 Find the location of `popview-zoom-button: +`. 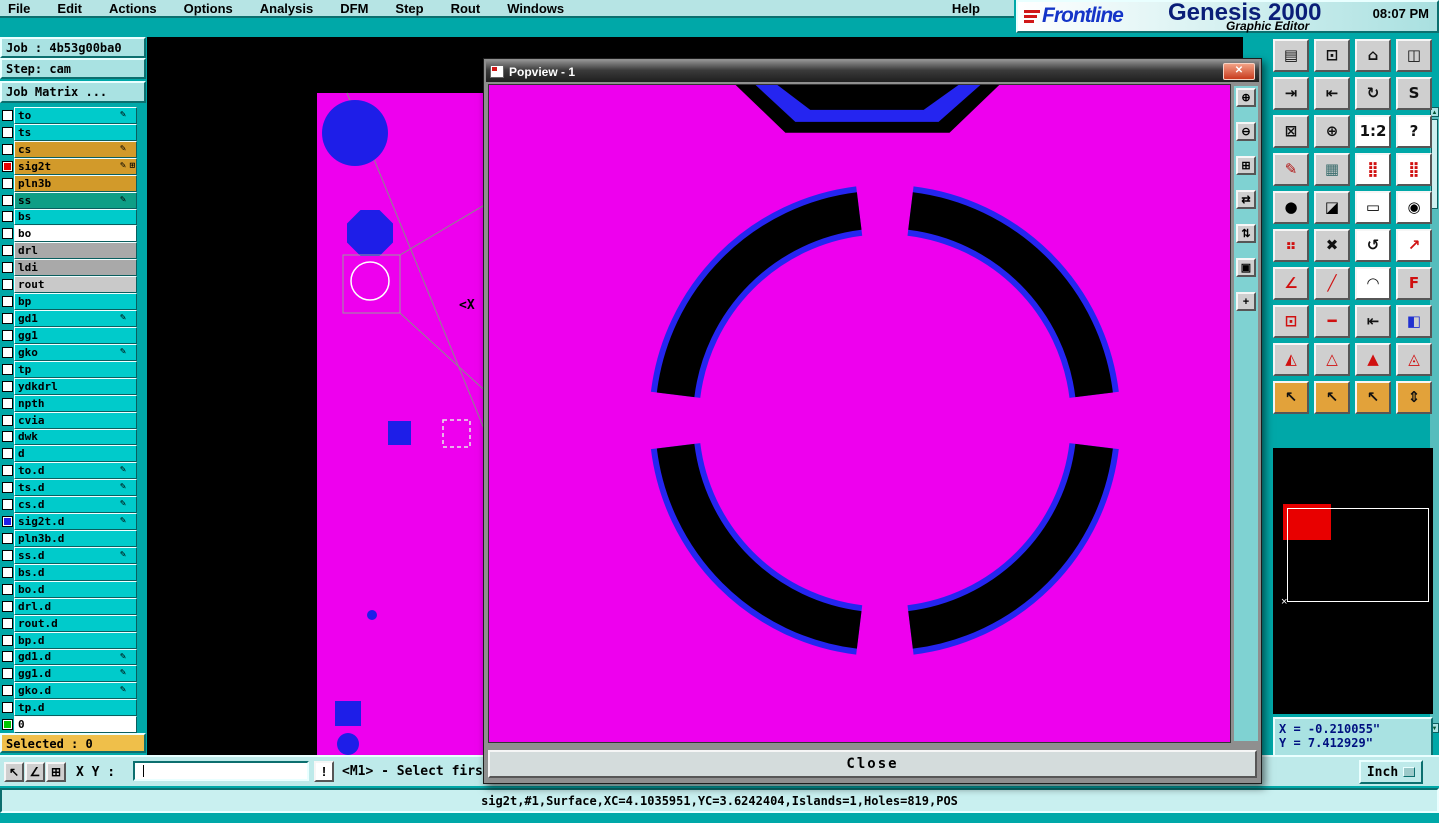

popview-zoom-button: + is located at coordinates (1246, 301).